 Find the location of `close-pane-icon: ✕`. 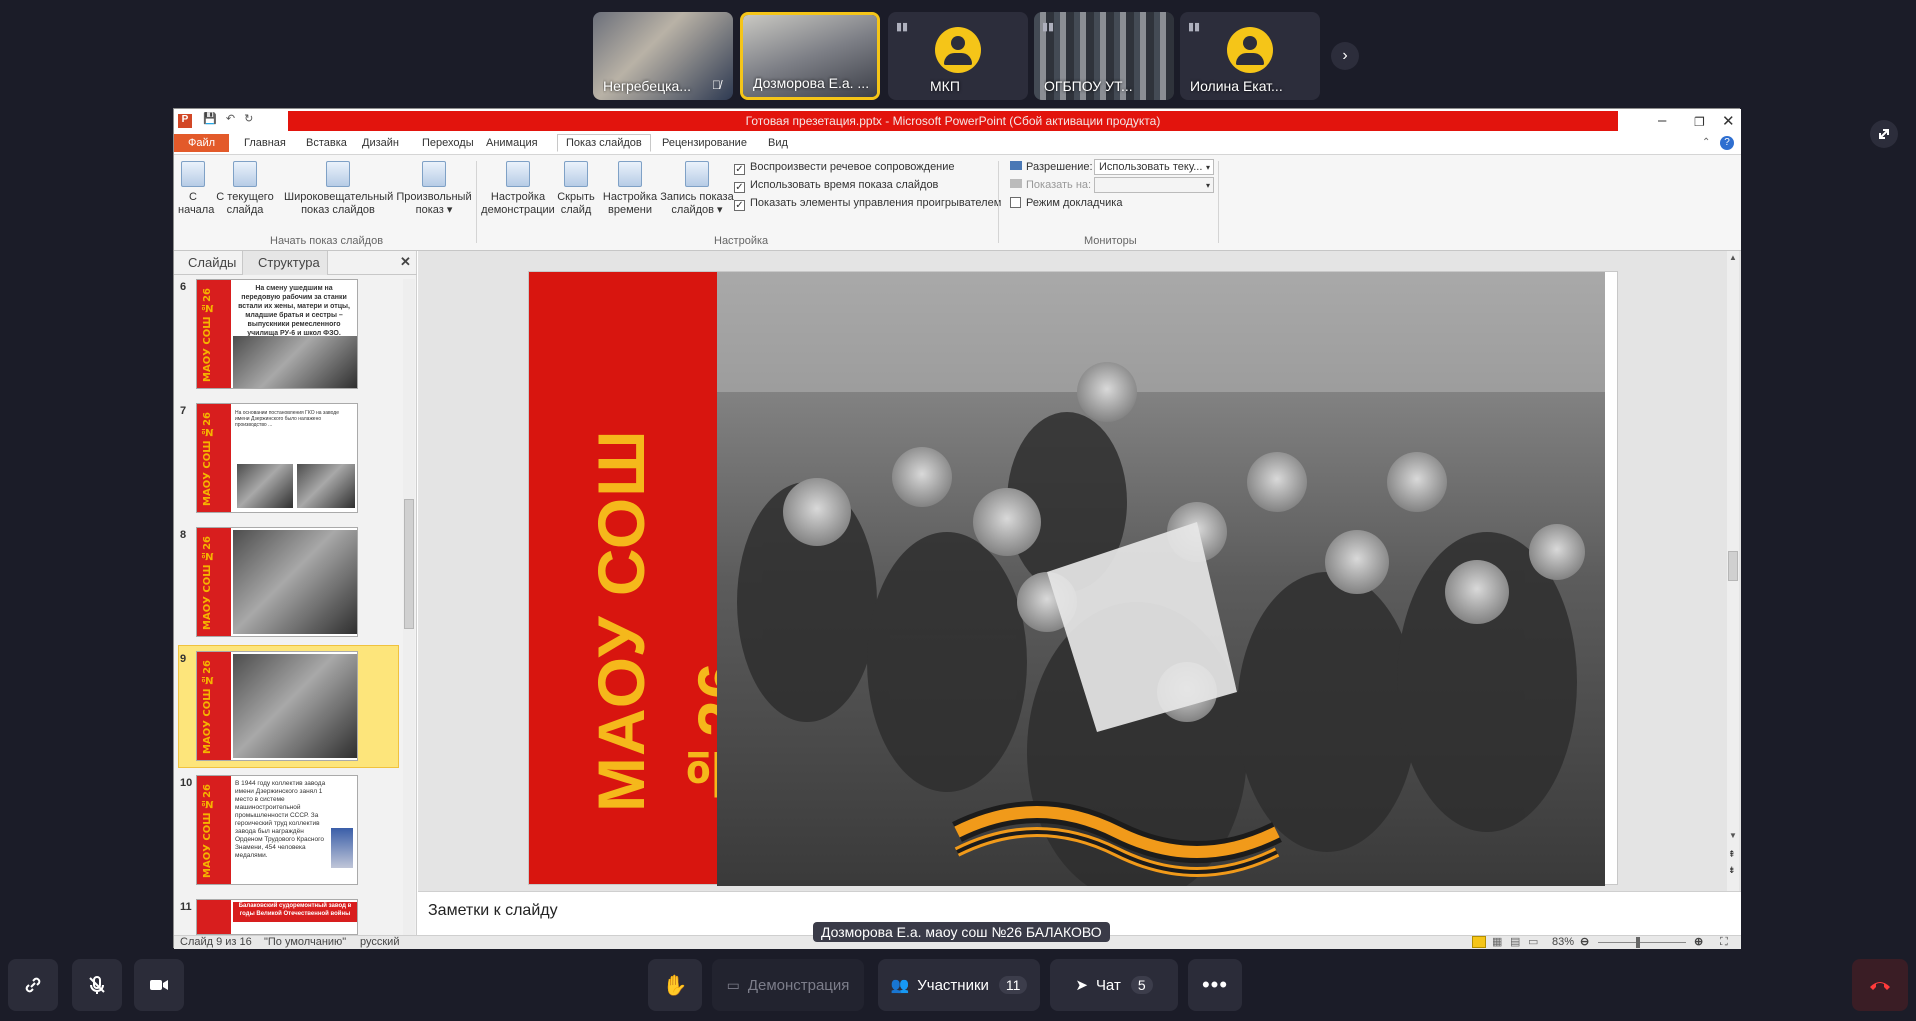

close-pane-icon: ✕ is located at coordinates (405, 262).